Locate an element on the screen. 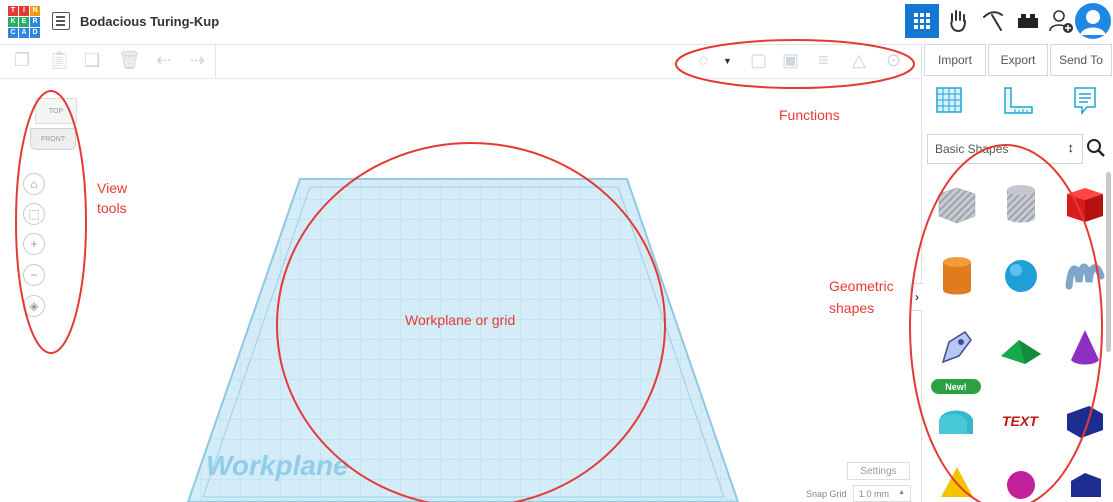 Image resolution: width=1113 pixels, height=502 pixels. settings-button: Settings is located at coordinates (878, 471).